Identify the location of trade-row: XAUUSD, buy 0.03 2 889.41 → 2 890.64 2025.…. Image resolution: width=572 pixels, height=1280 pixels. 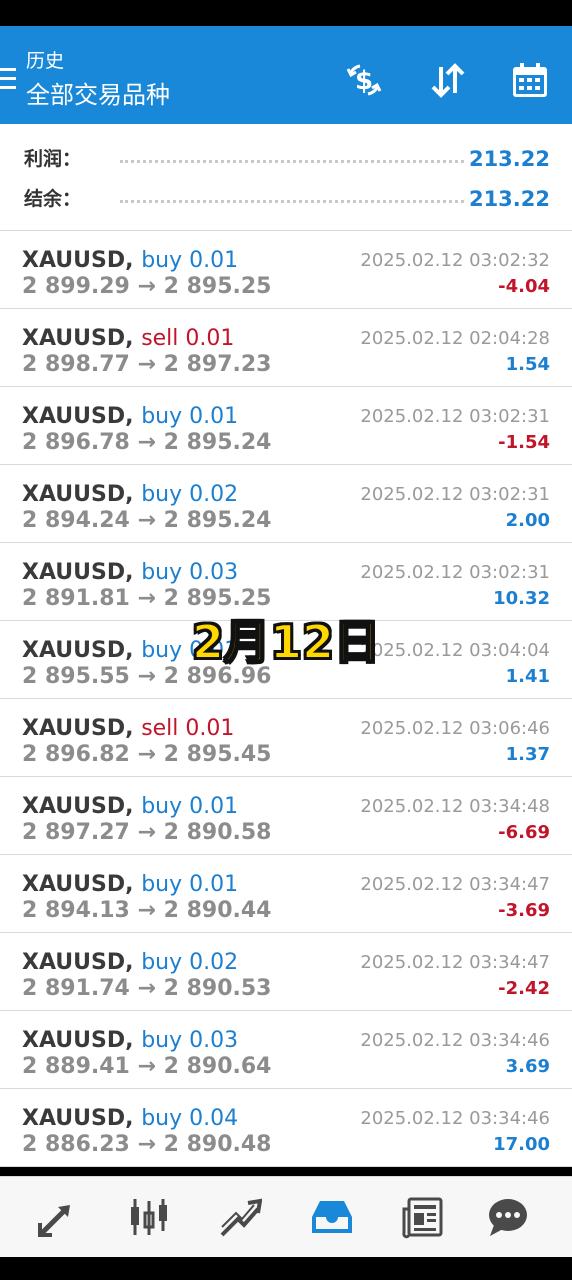
(286, 1050).